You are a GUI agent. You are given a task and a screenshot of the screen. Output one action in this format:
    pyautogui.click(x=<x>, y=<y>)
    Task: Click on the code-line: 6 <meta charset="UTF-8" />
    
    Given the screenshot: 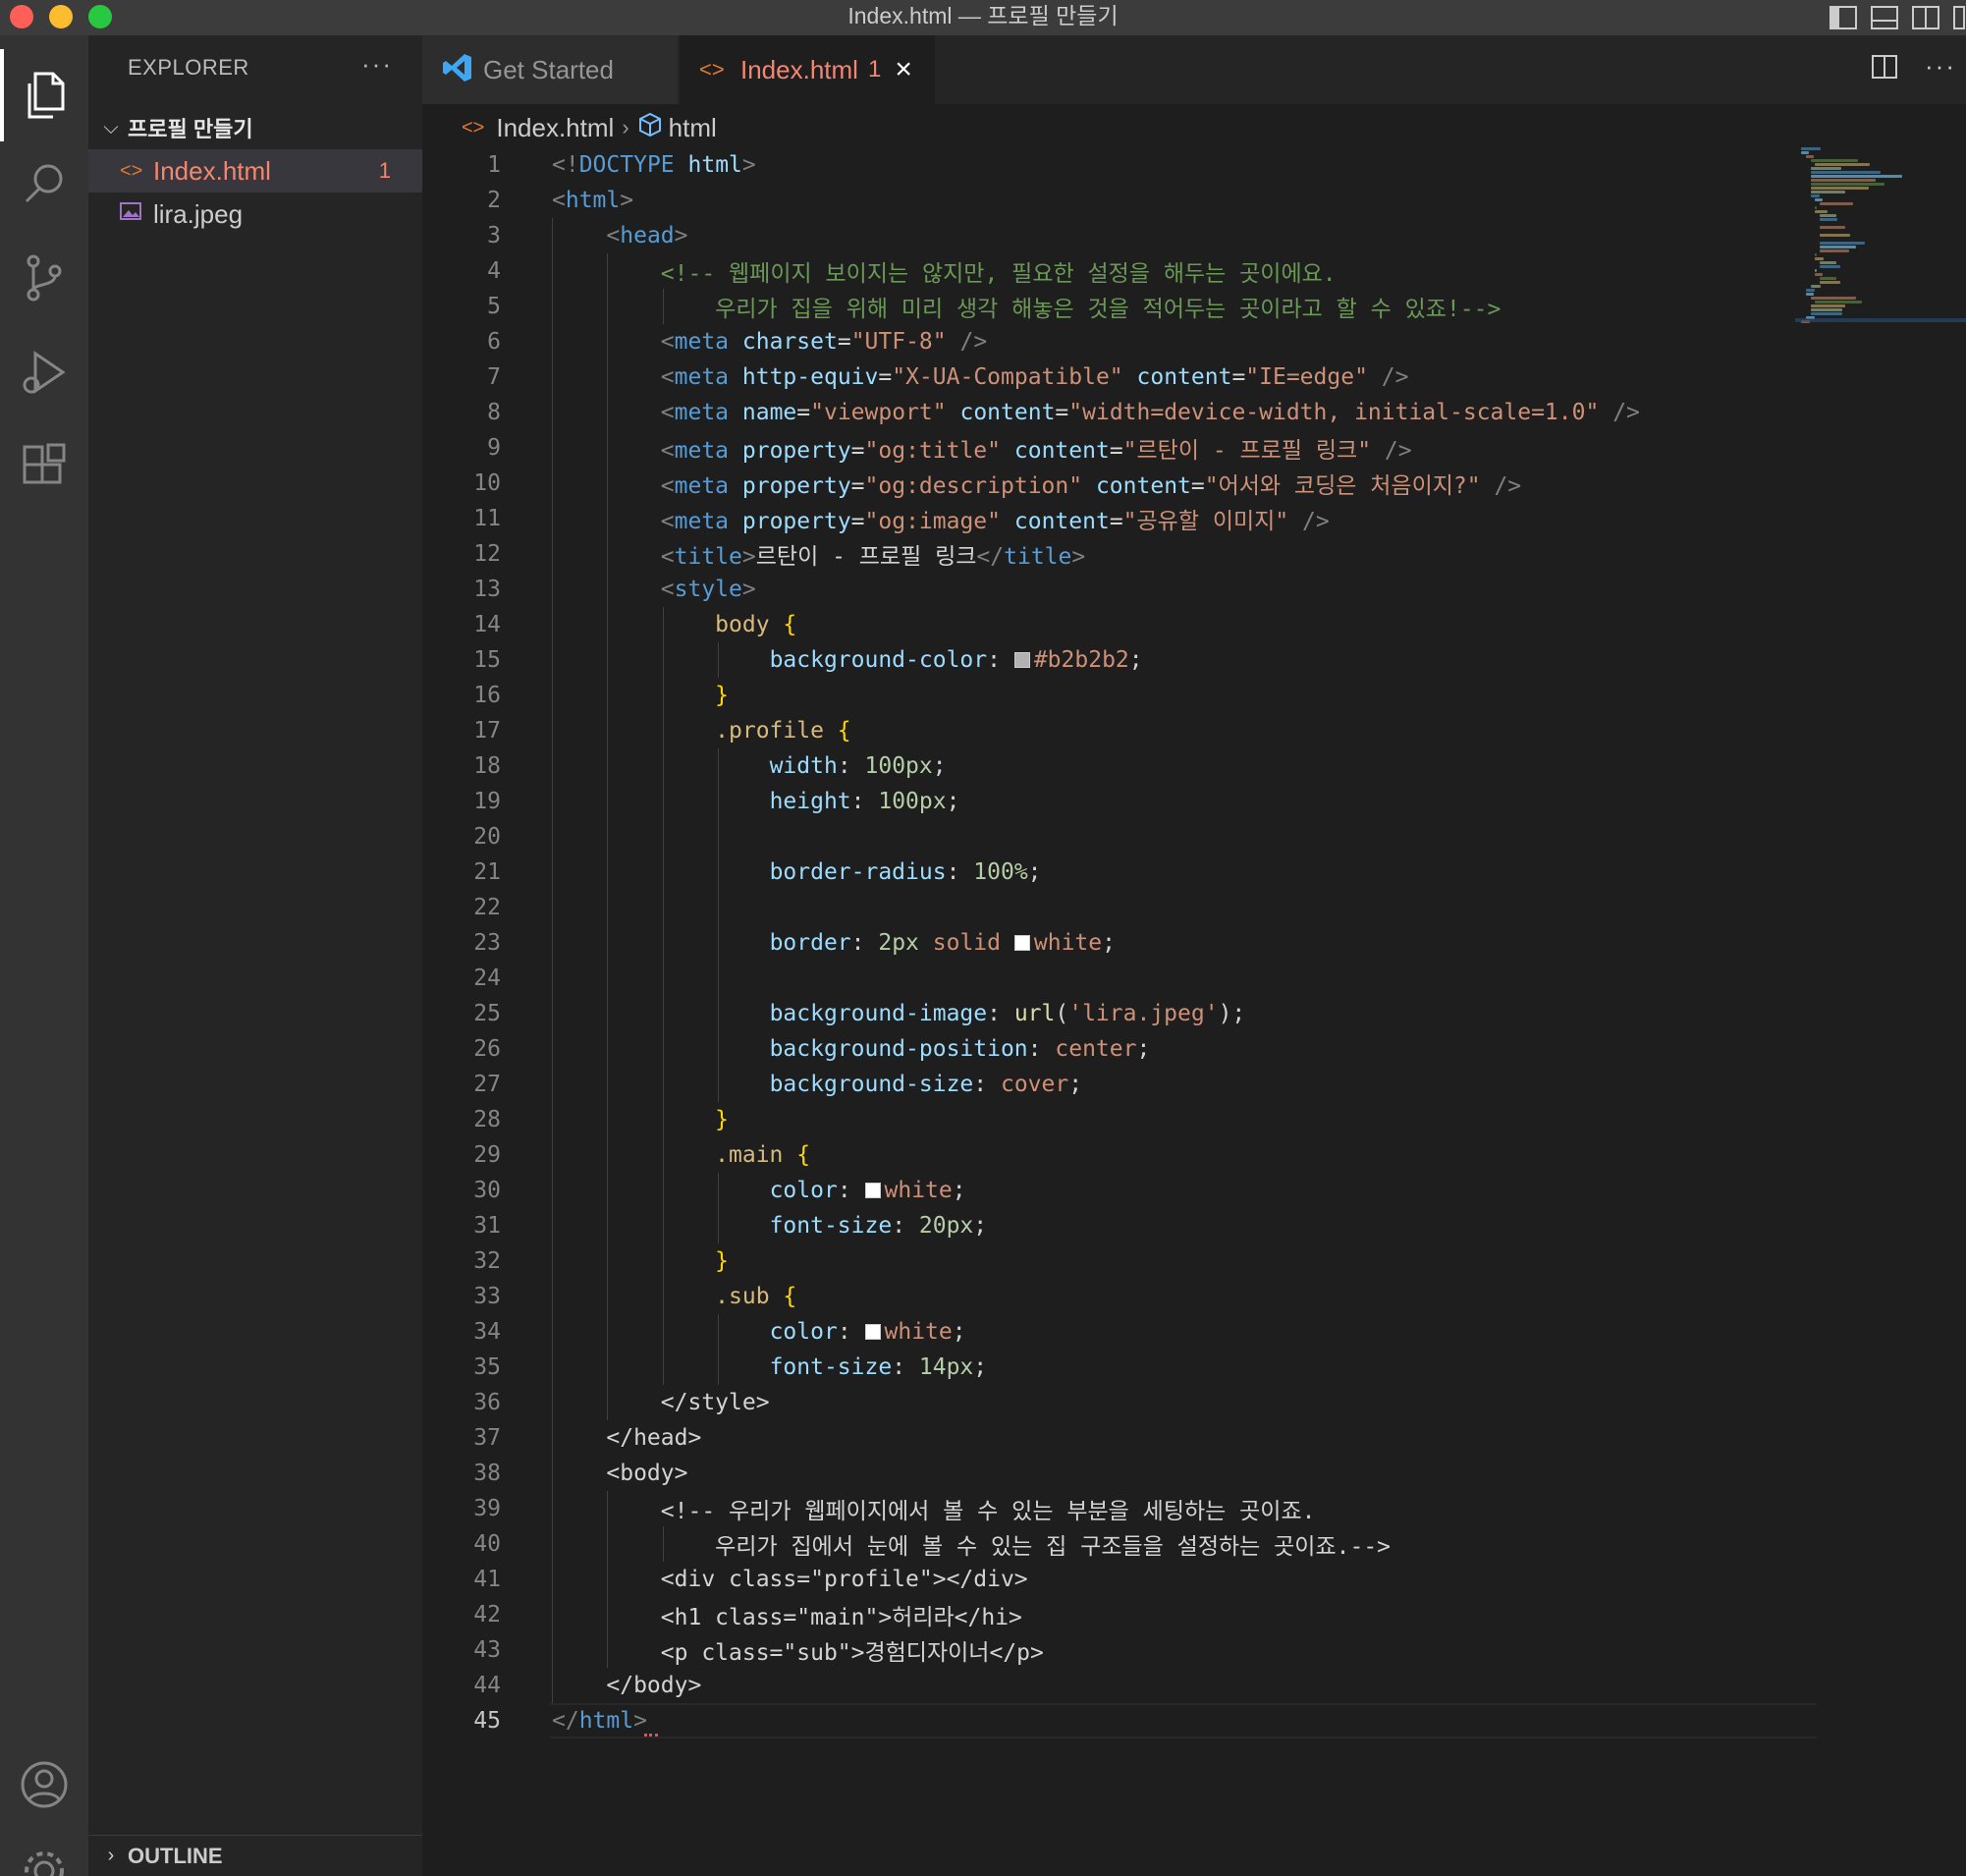 What is the action you would take?
    pyautogui.click(x=1120, y=342)
    